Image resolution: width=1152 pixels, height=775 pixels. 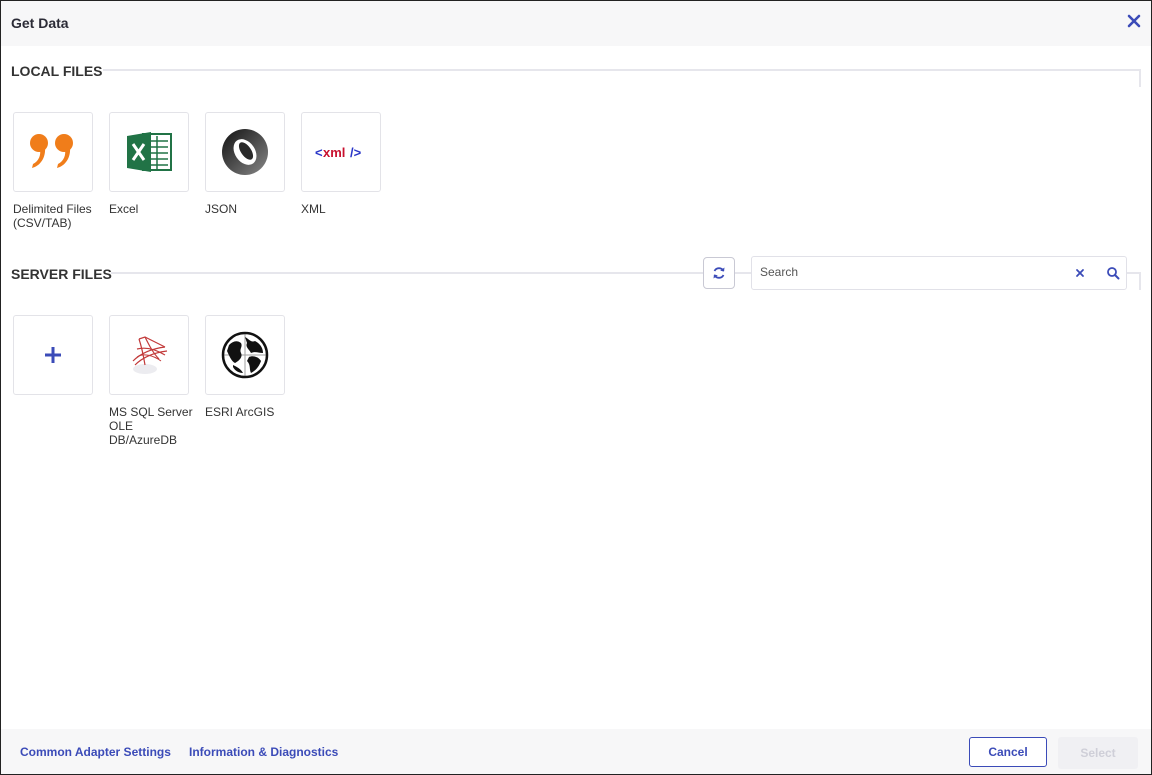 I want to click on tile-add-connection, so click(x=53, y=355).